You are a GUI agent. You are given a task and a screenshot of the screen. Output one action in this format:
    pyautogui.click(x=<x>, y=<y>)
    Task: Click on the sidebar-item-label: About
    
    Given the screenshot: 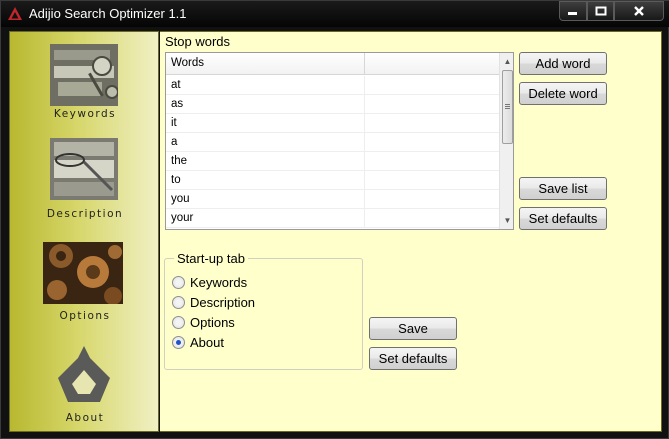 What is the action you would take?
    pyautogui.click(x=85, y=418)
    